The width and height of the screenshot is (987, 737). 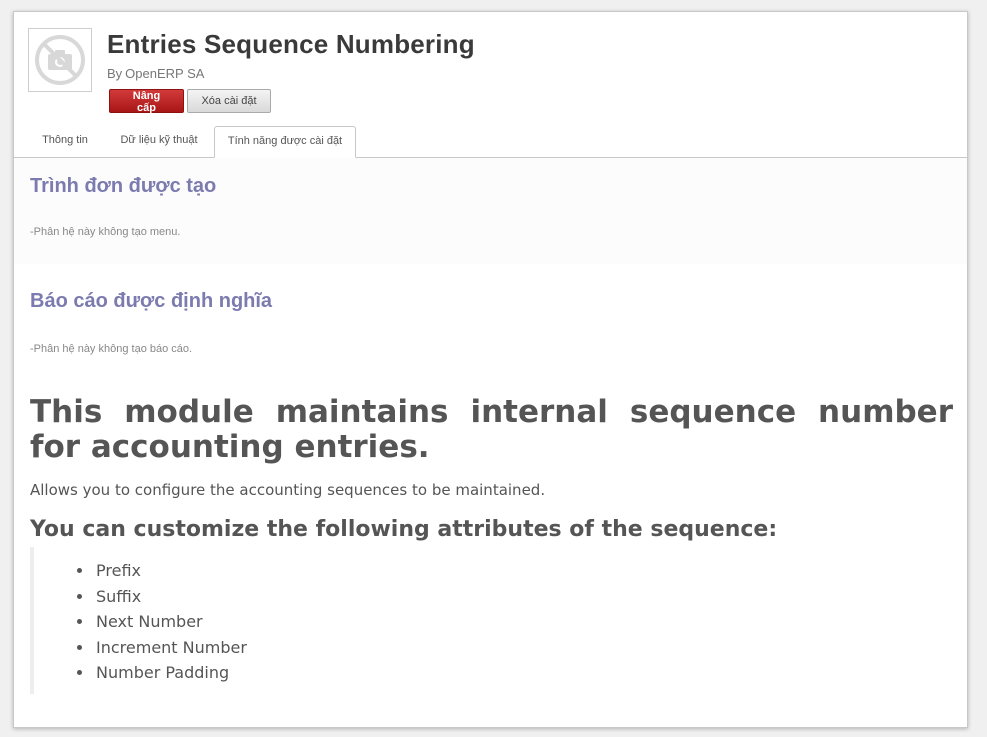 I want to click on reports-section-note: -Phân hệ này không tạo báo cáo., so click(x=111, y=349).